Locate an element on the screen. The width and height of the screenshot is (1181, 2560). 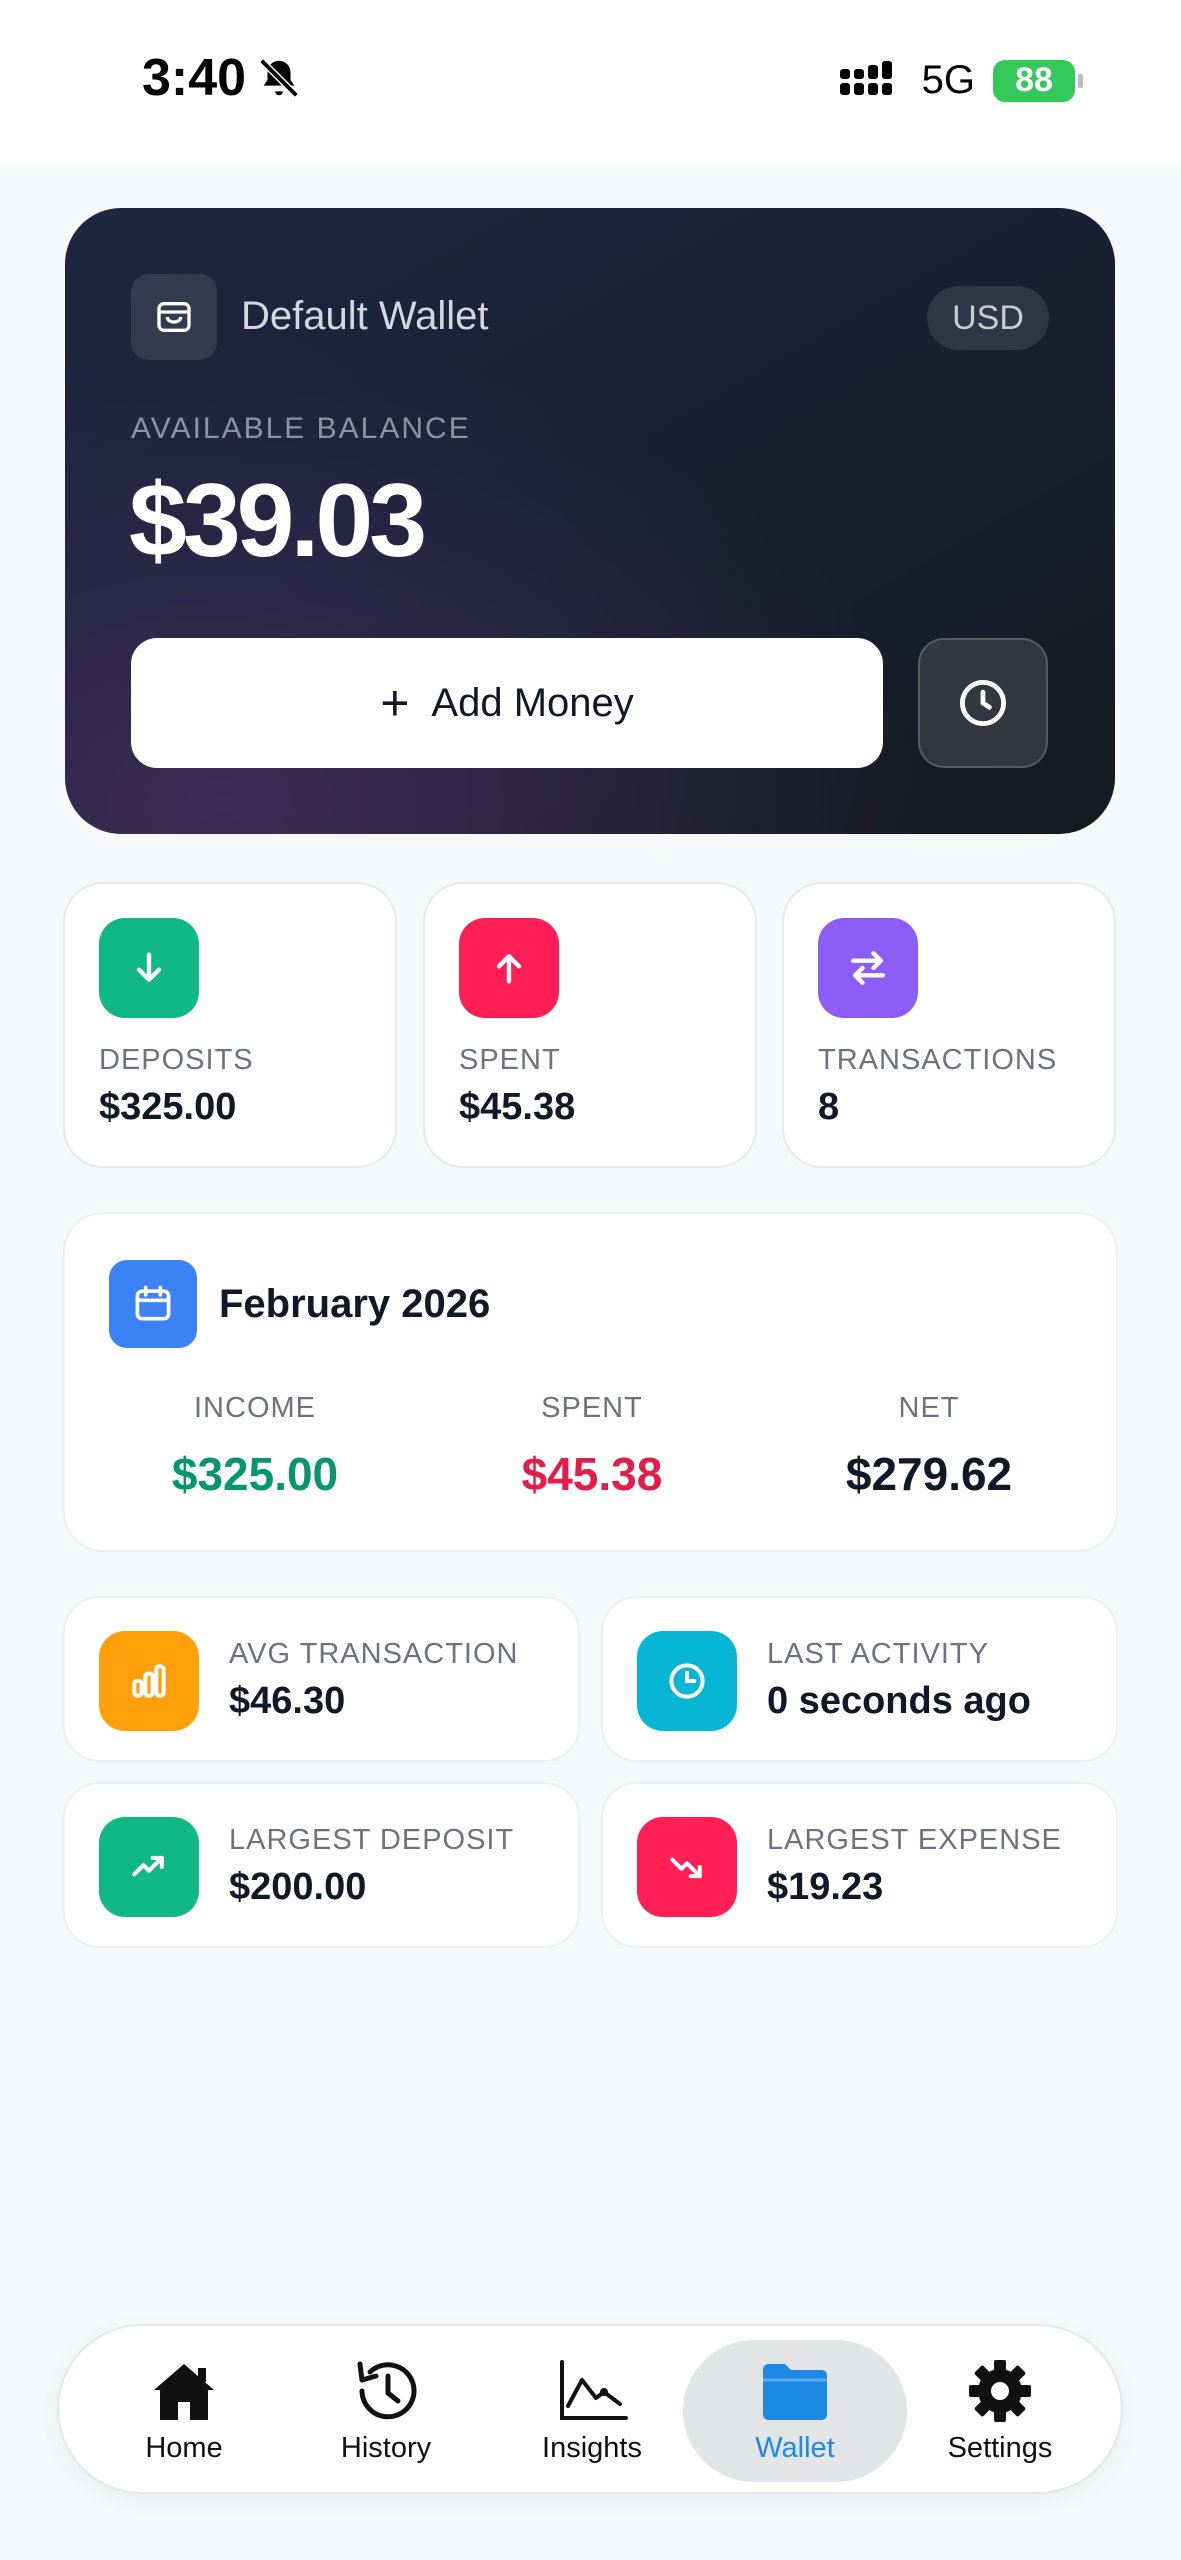
nav-label: Wallet is located at coordinates (795, 2447).